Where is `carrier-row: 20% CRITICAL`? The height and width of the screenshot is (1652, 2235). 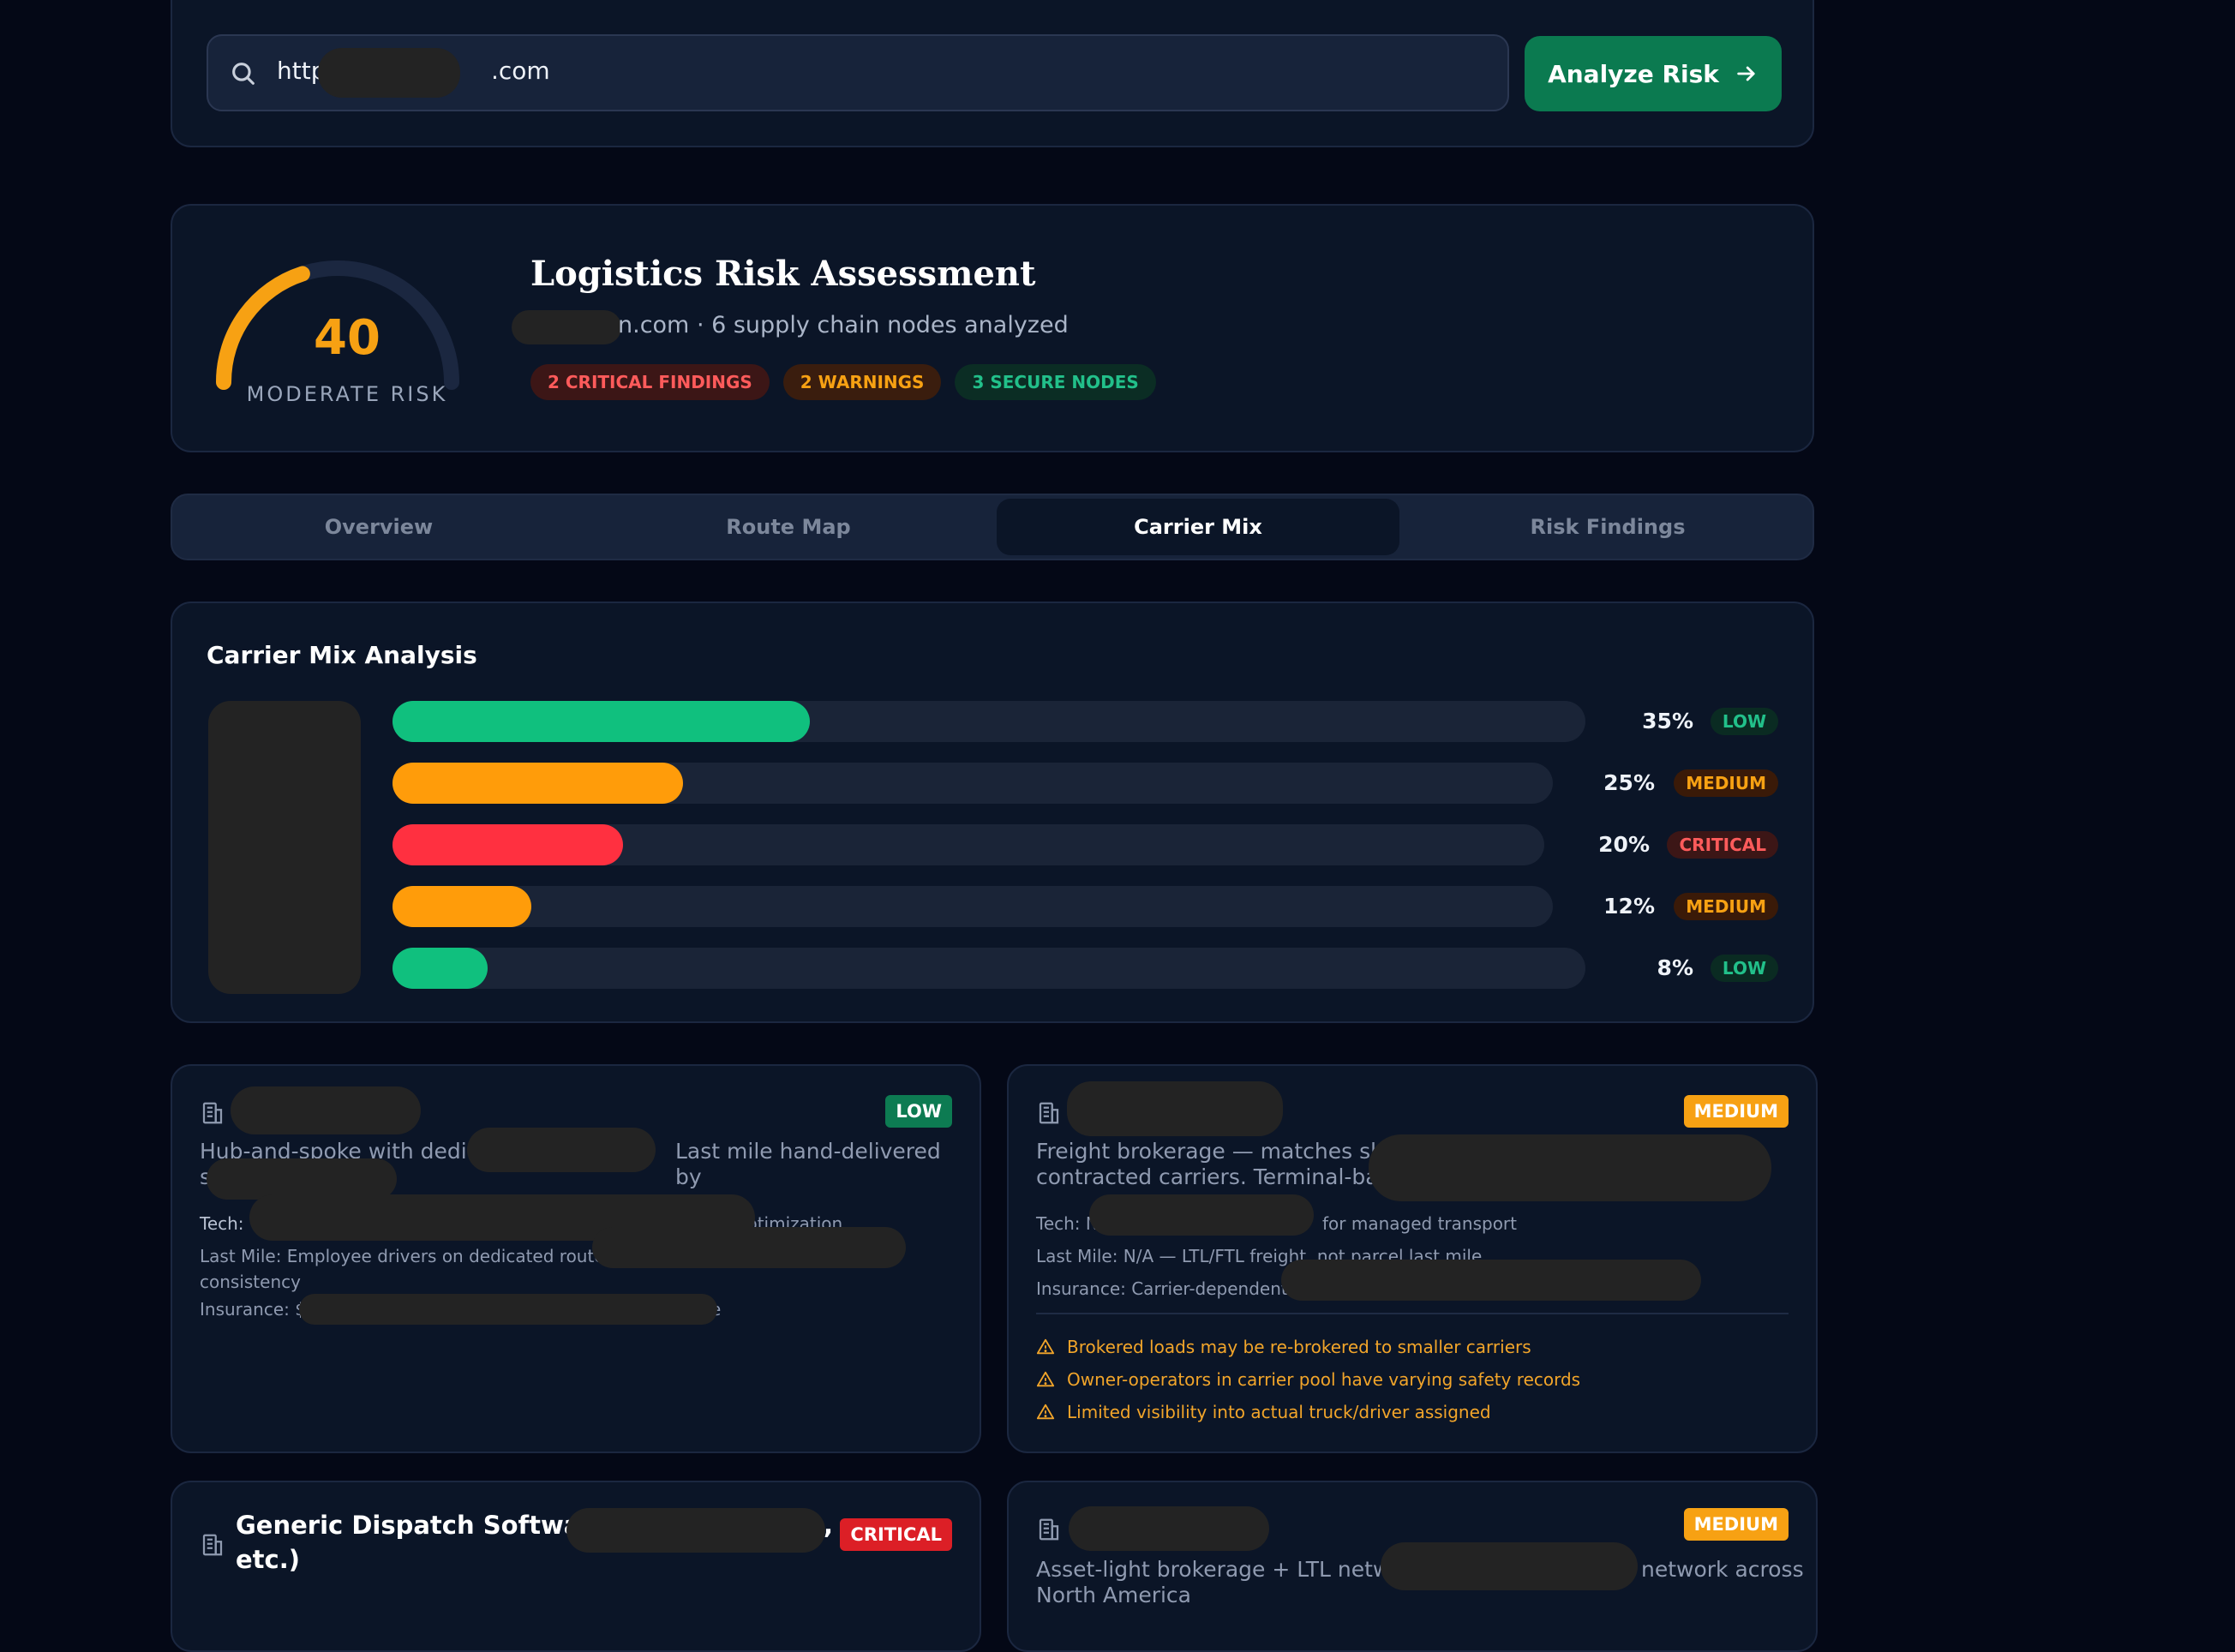 carrier-row: 20% CRITICAL is located at coordinates (993, 844).